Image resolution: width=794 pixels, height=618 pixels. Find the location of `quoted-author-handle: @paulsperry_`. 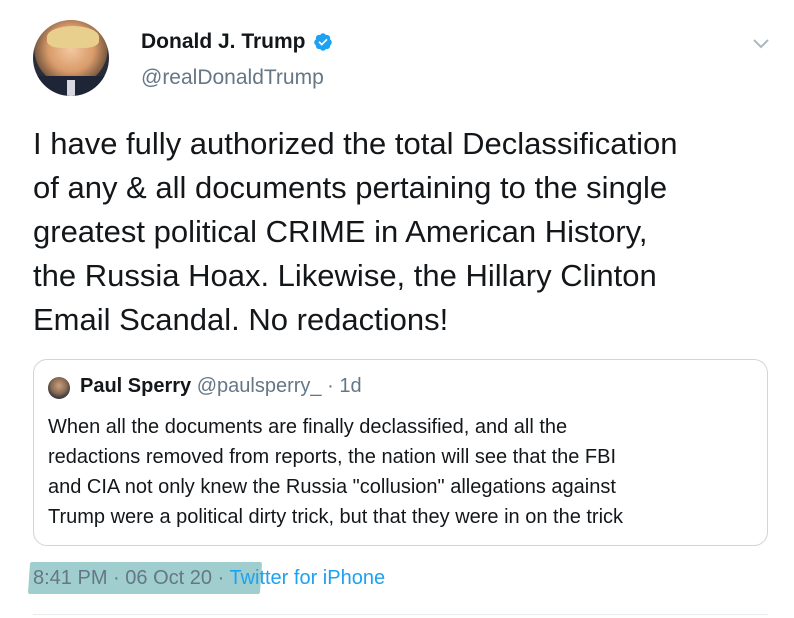

quoted-author-handle: @paulsperry_ is located at coordinates (259, 386).